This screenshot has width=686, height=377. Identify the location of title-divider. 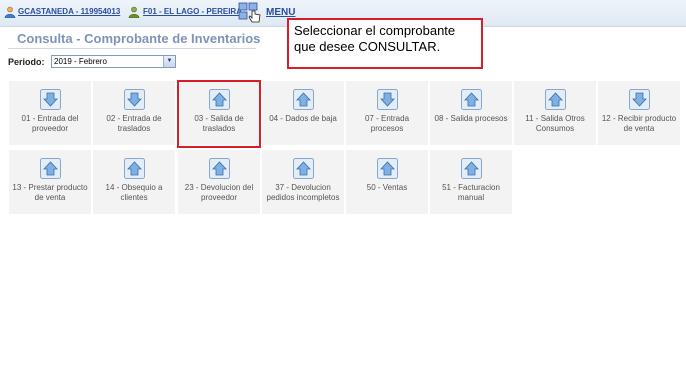
(132, 48).